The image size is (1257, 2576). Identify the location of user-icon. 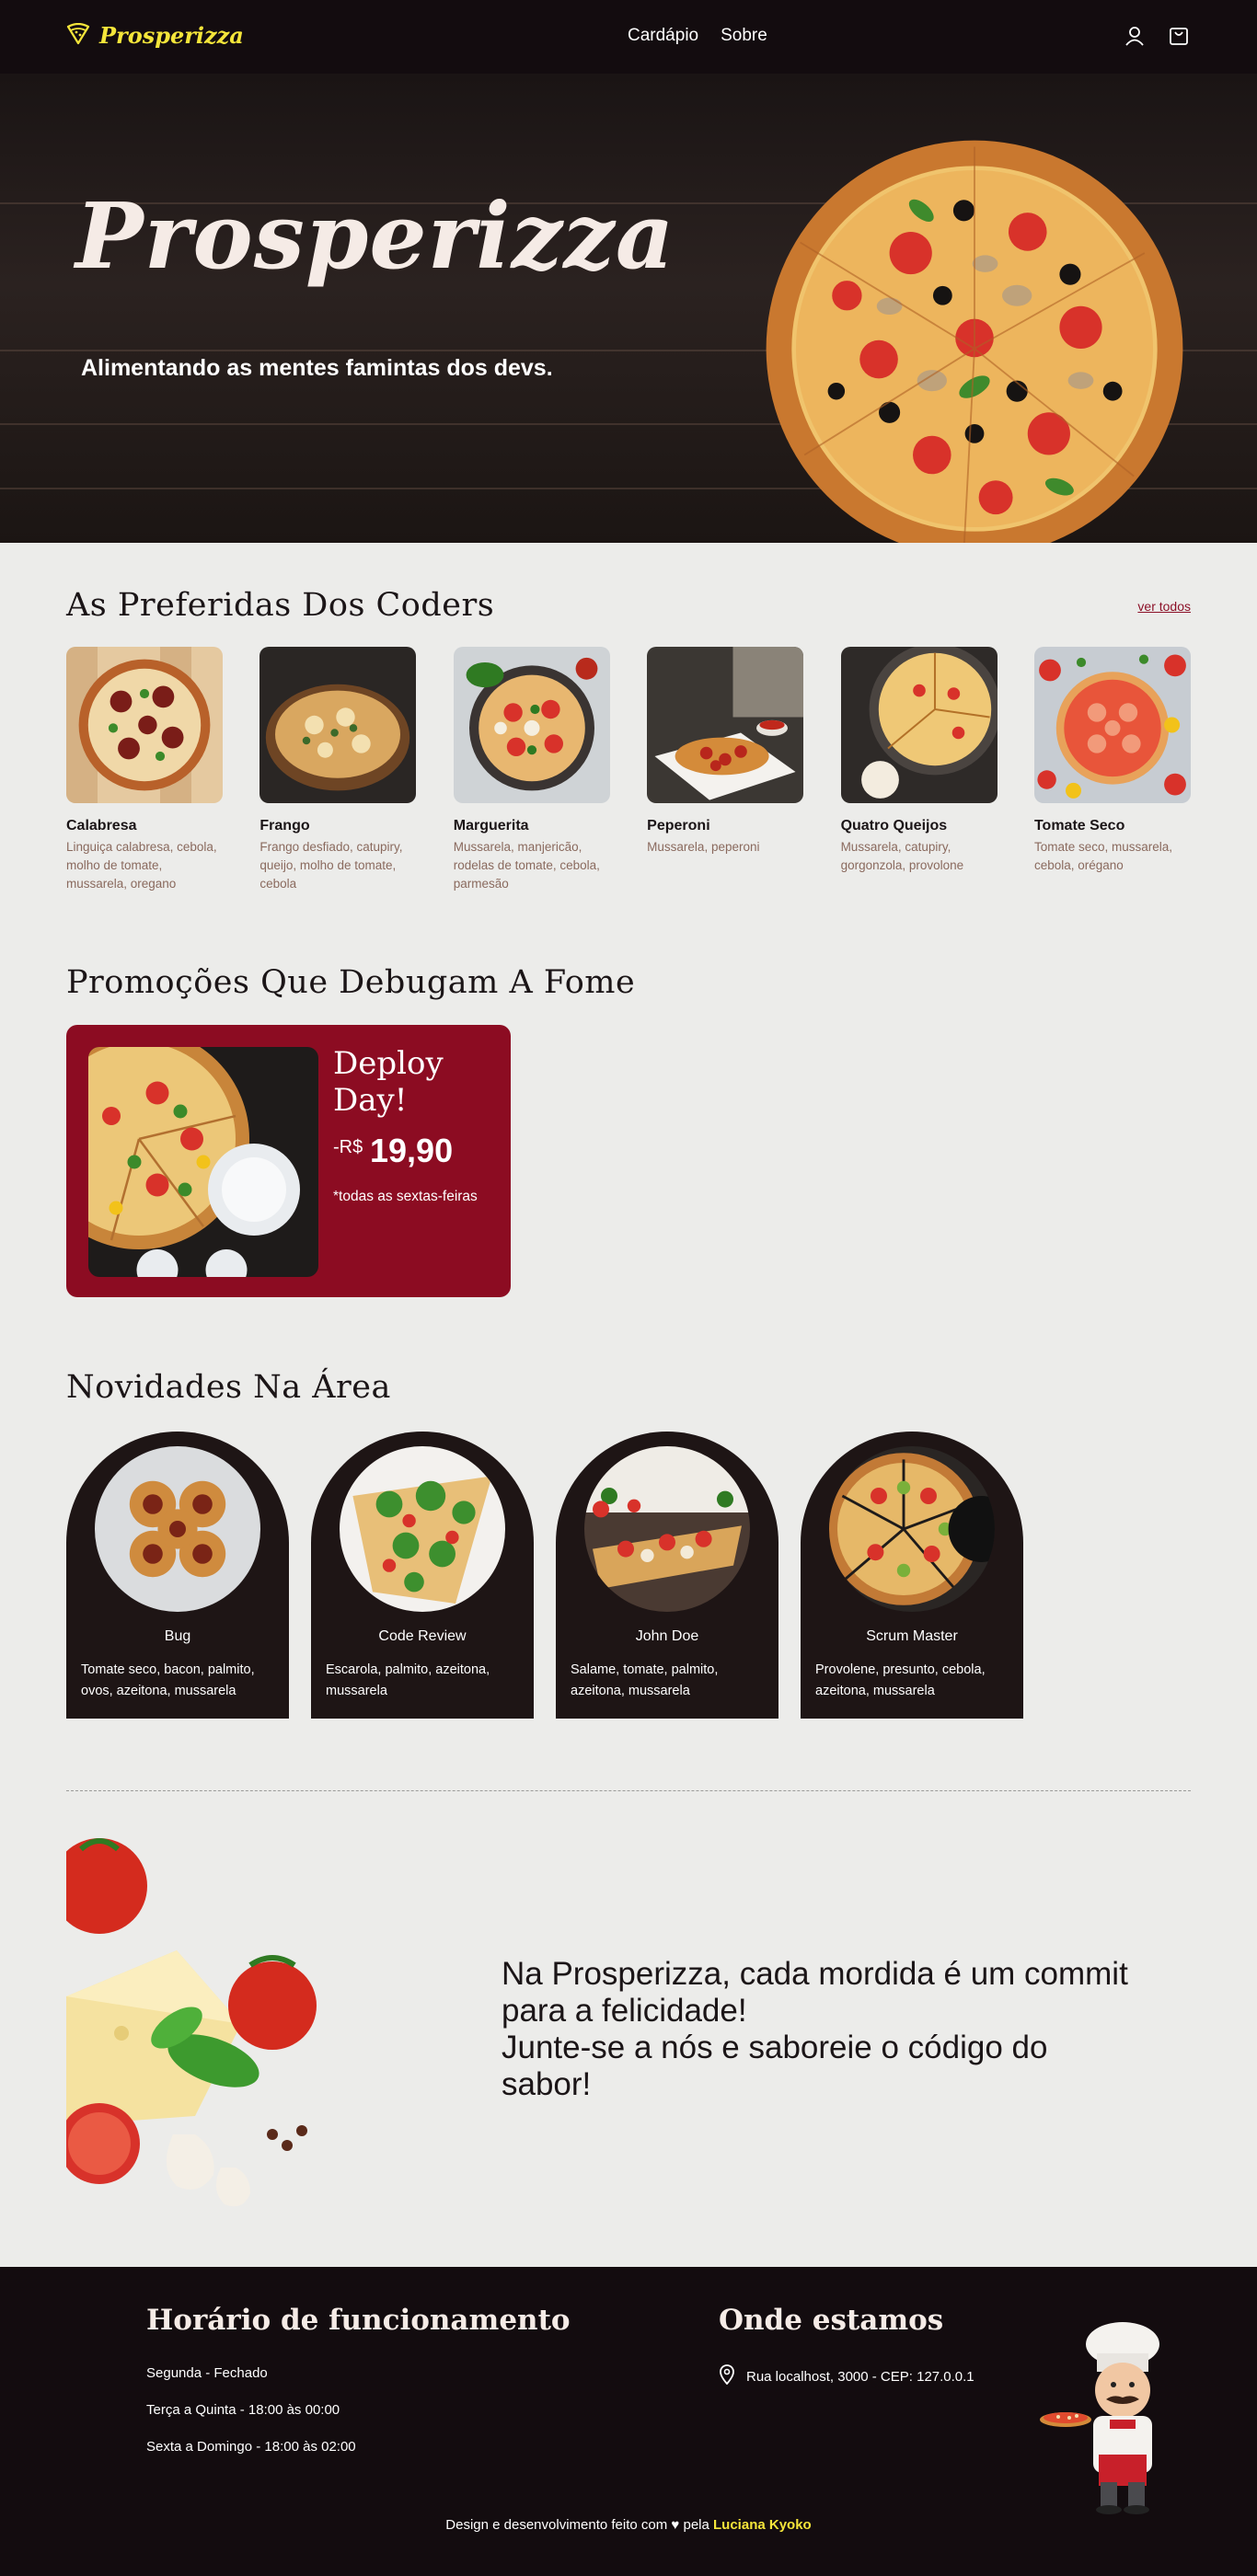
(1135, 36).